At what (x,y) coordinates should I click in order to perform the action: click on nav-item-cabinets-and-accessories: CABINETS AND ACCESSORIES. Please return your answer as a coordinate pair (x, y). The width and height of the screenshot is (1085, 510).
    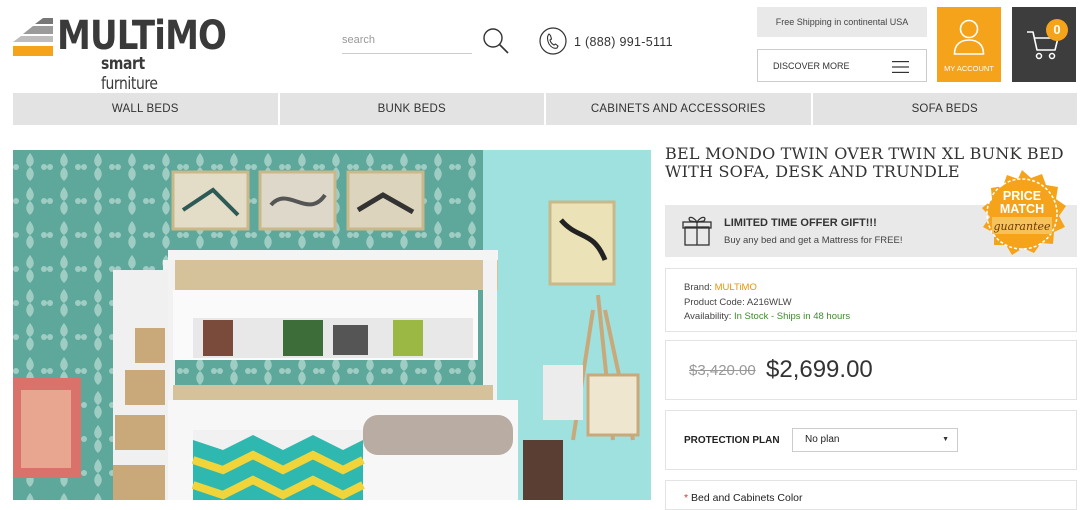
    Looking at the image, I should click on (678, 109).